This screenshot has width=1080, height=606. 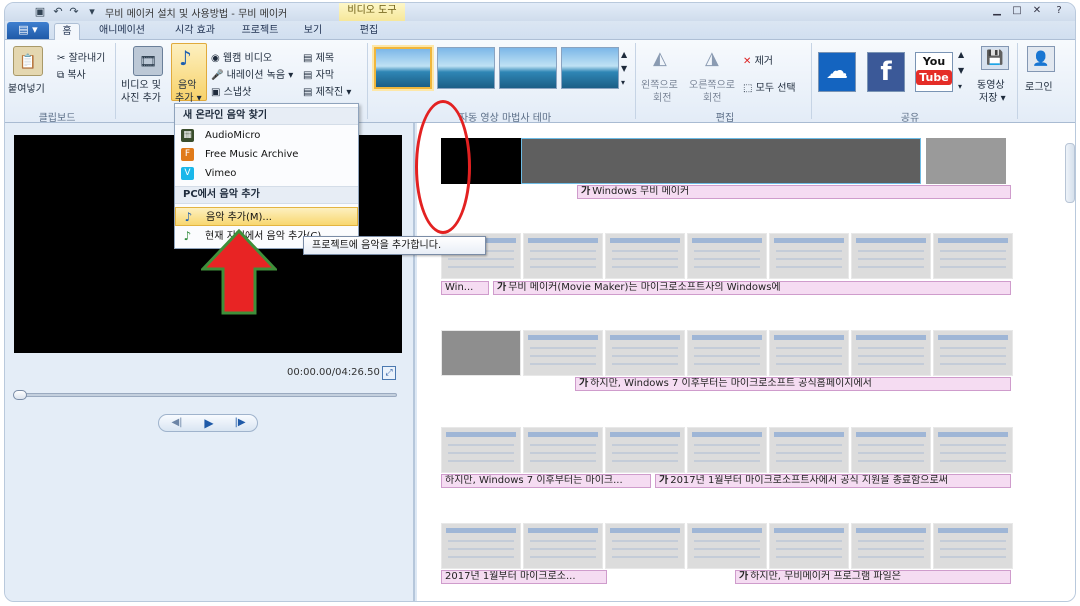 What do you see at coordinates (769, 87) in the screenshot?
I see `select-all-button: ⬚ 모두 선택` at bounding box center [769, 87].